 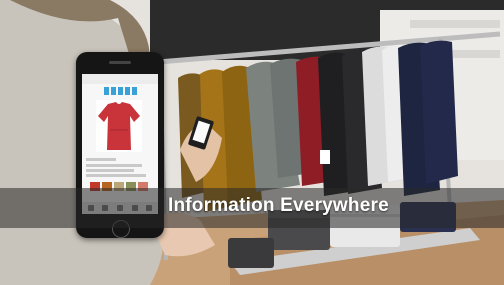 What do you see at coordinates (120, 62) in the screenshot?
I see `phone-speaker` at bounding box center [120, 62].